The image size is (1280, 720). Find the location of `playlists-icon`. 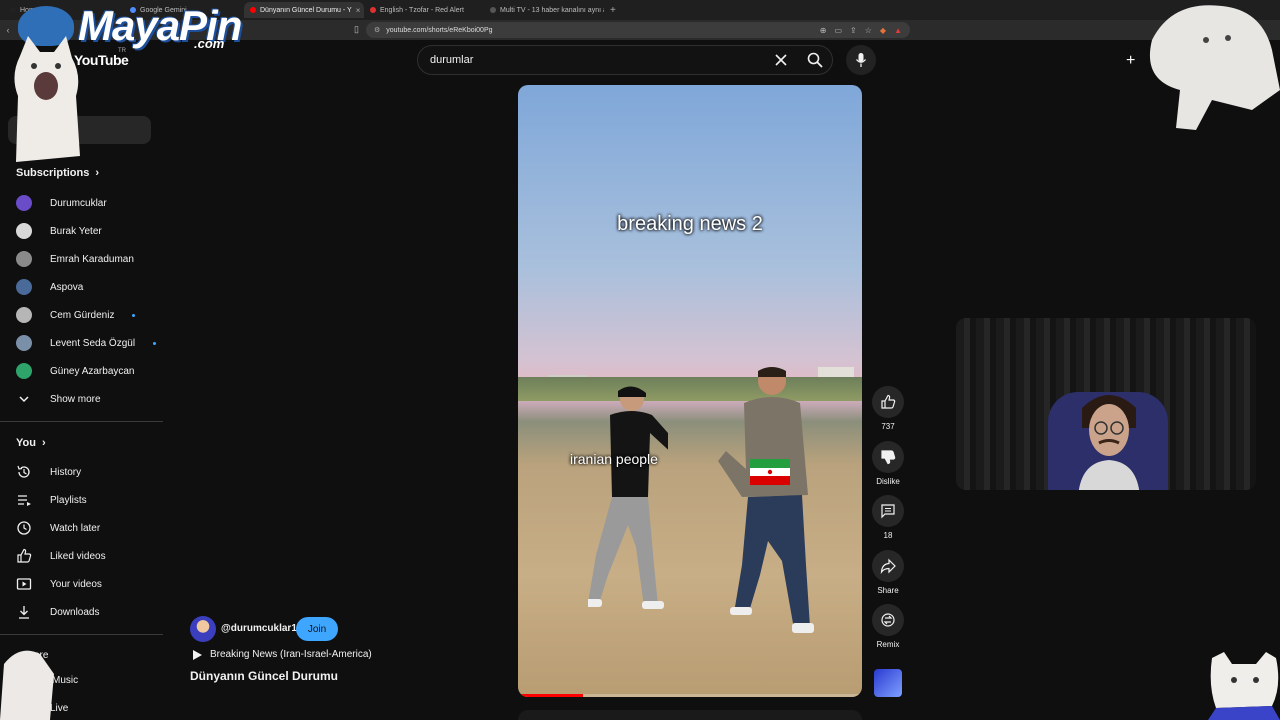

playlists-icon is located at coordinates (24, 500).